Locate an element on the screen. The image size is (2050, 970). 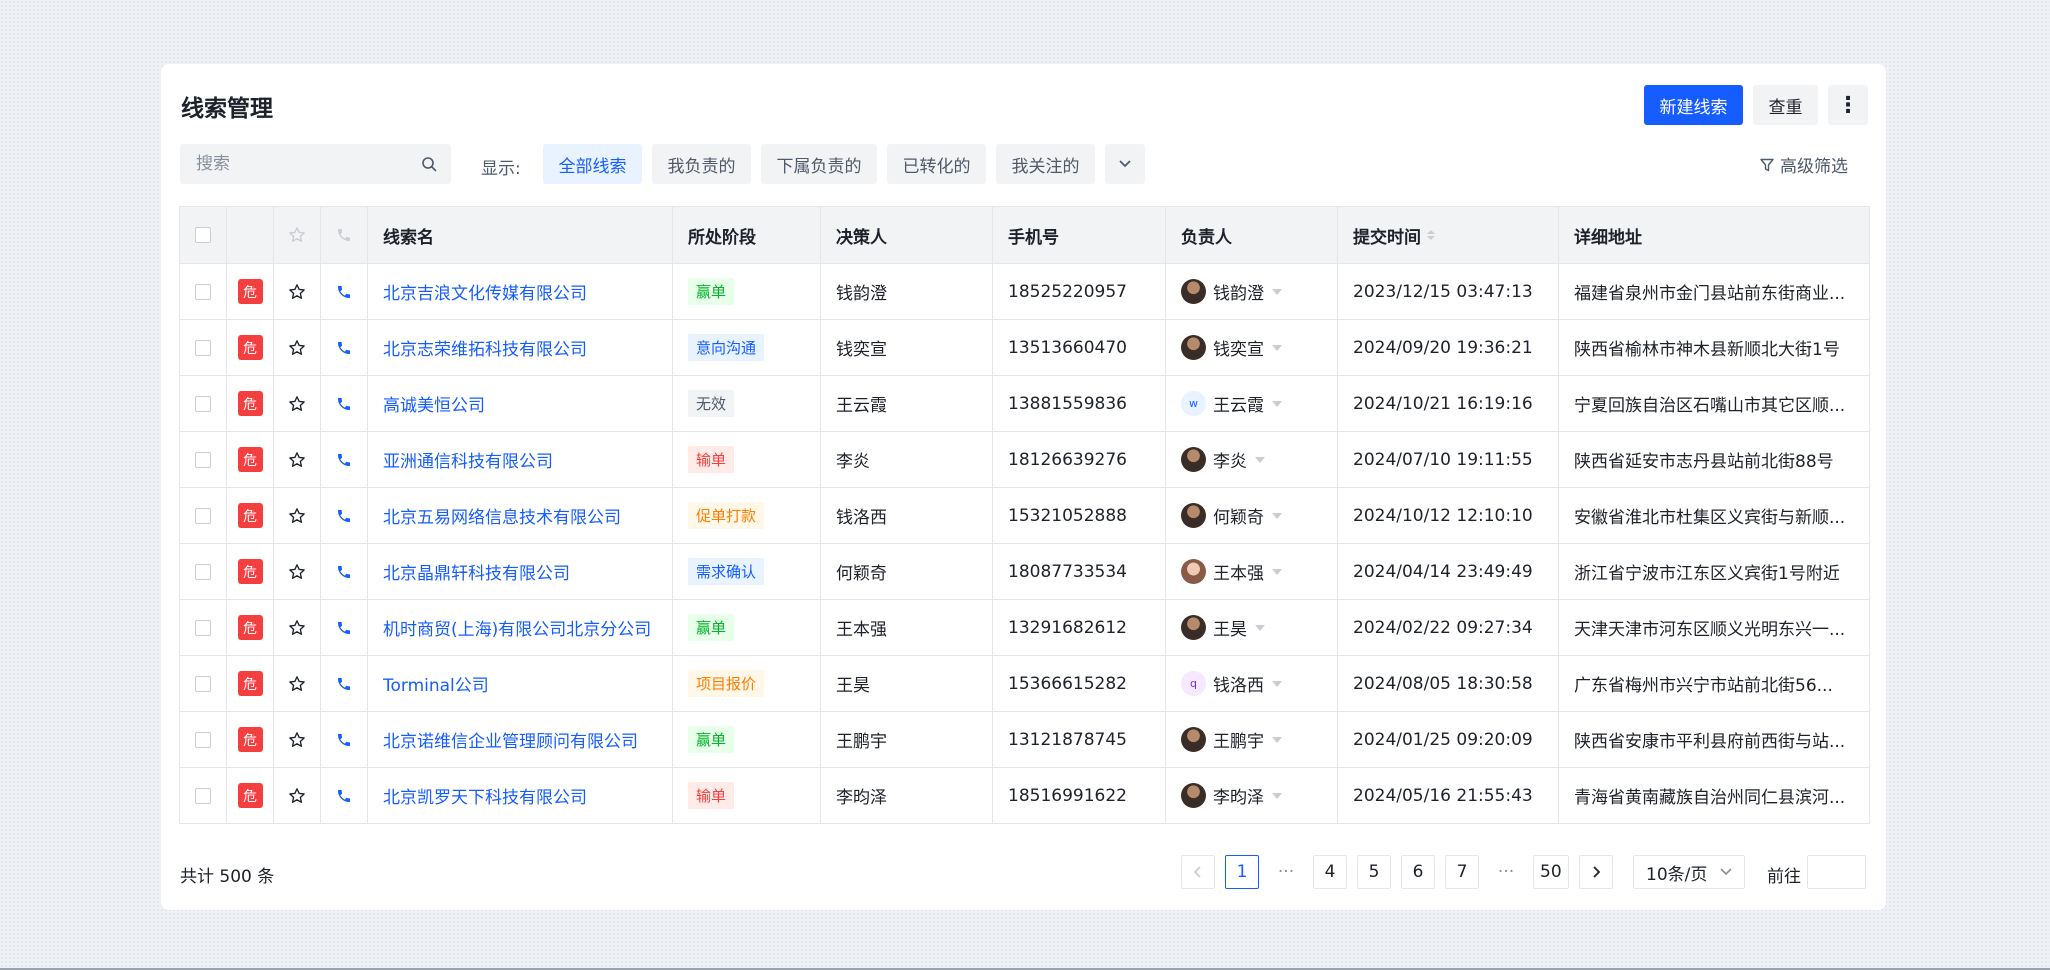
lead-name-link: 北京诺维信企业管理顾问有限公司 is located at coordinates (510, 739).